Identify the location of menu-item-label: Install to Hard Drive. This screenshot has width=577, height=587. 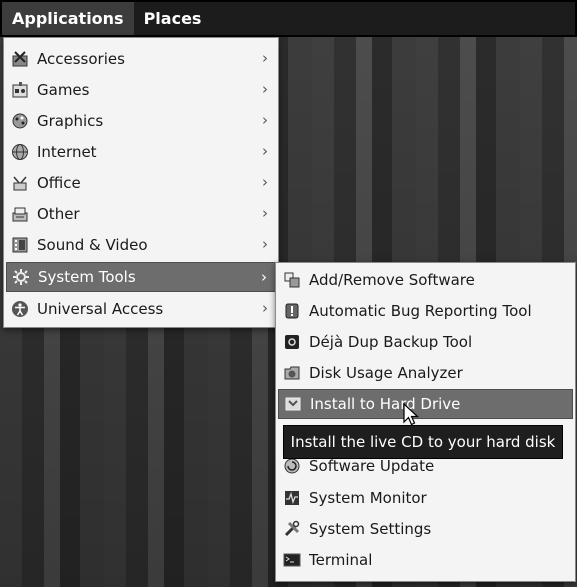
(385, 404).